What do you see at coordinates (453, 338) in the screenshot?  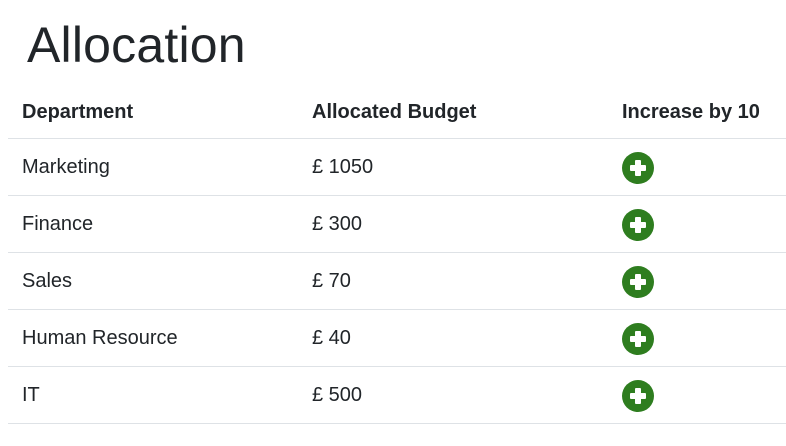 I see `budget-cell: £ 40` at bounding box center [453, 338].